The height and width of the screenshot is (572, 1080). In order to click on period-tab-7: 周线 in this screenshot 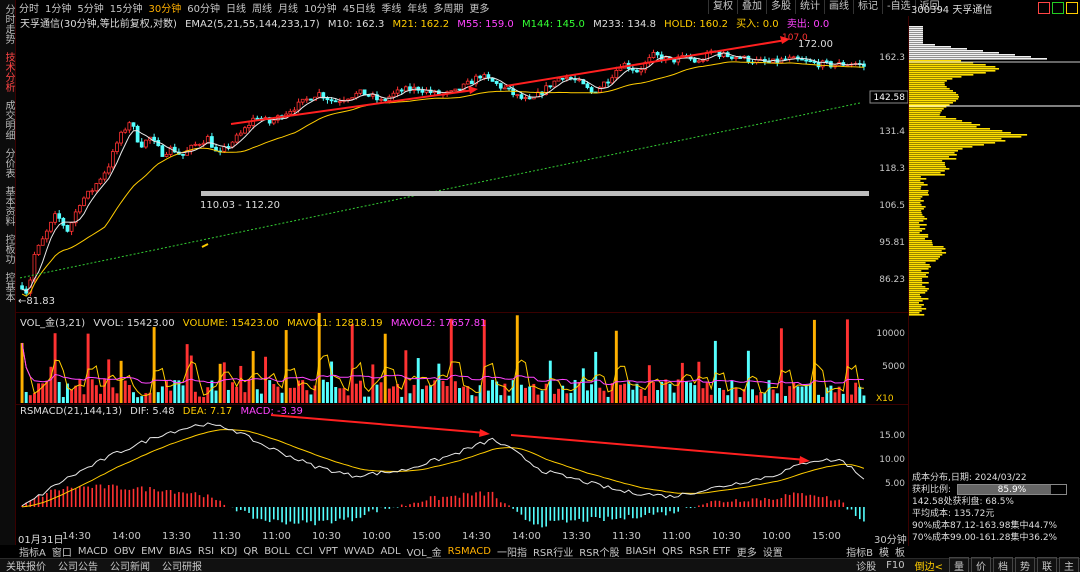, I will do `click(262, 7)`.